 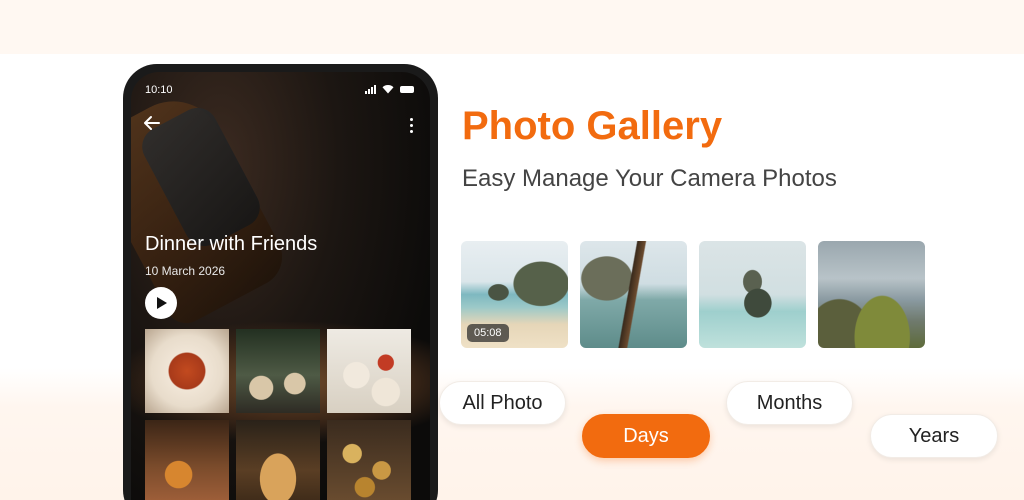 What do you see at coordinates (649, 178) in the screenshot?
I see `promo-subtitle: Easy Manage Your Camera Photos` at bounding box center [649, 178].